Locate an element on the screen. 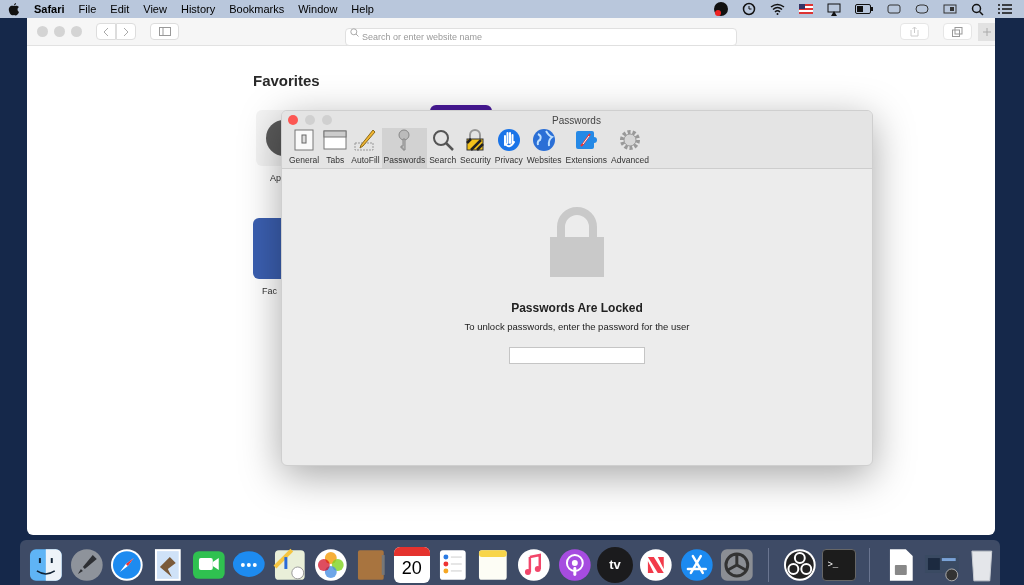 The image size is (1024, 585). preferences-tab: Extensions is located at coordinates (586, 148).